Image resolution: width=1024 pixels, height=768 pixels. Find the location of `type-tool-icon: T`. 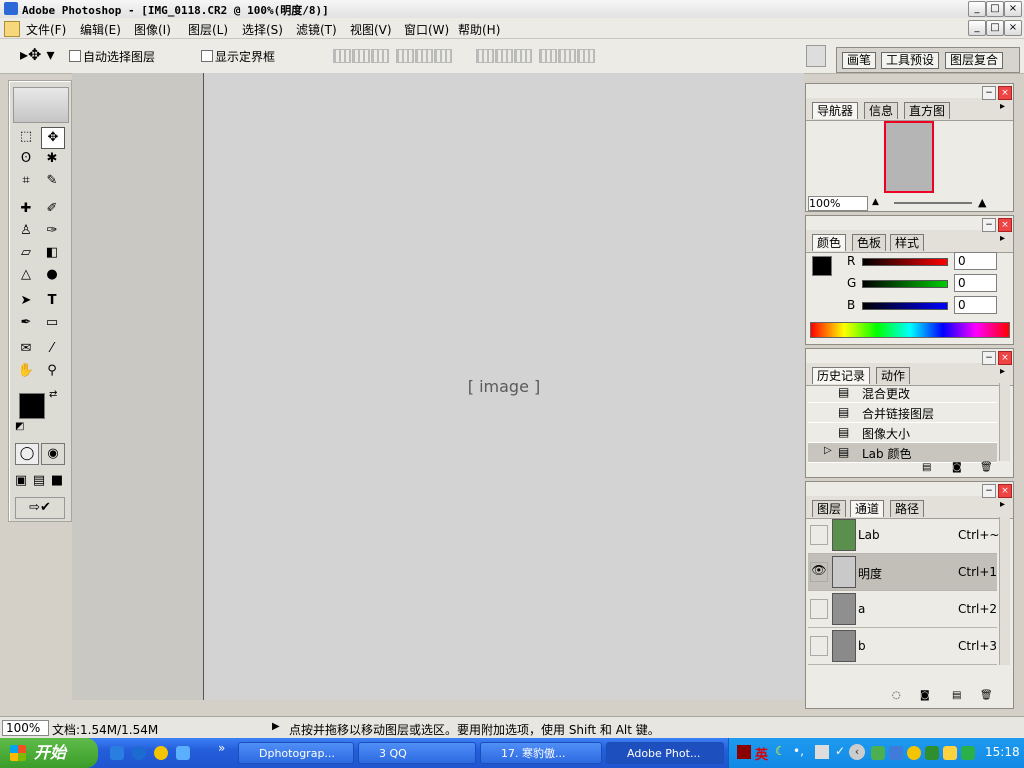

type-tool-icon: T is located at coordinates (52, 301).